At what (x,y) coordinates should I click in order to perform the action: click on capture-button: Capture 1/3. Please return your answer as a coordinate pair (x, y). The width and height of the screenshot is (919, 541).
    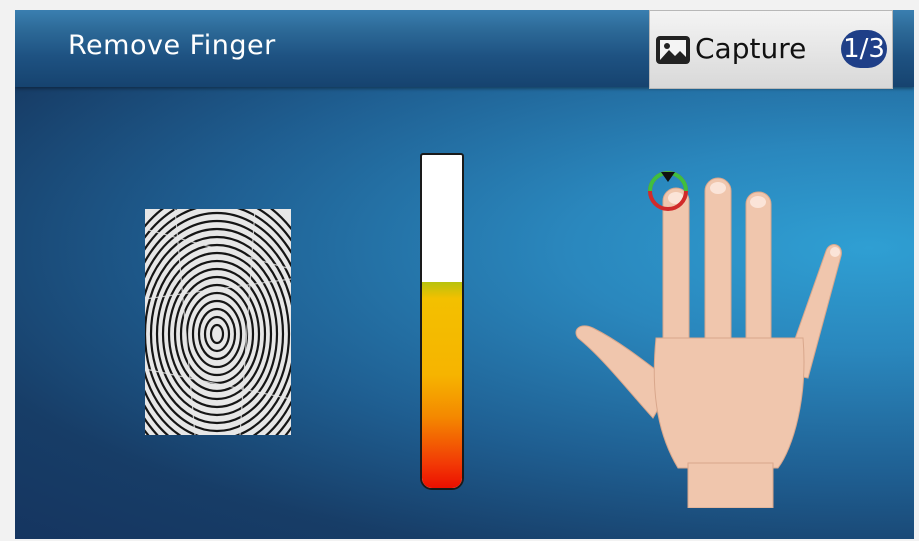
    Looking at the image, I should click on (771, 49).